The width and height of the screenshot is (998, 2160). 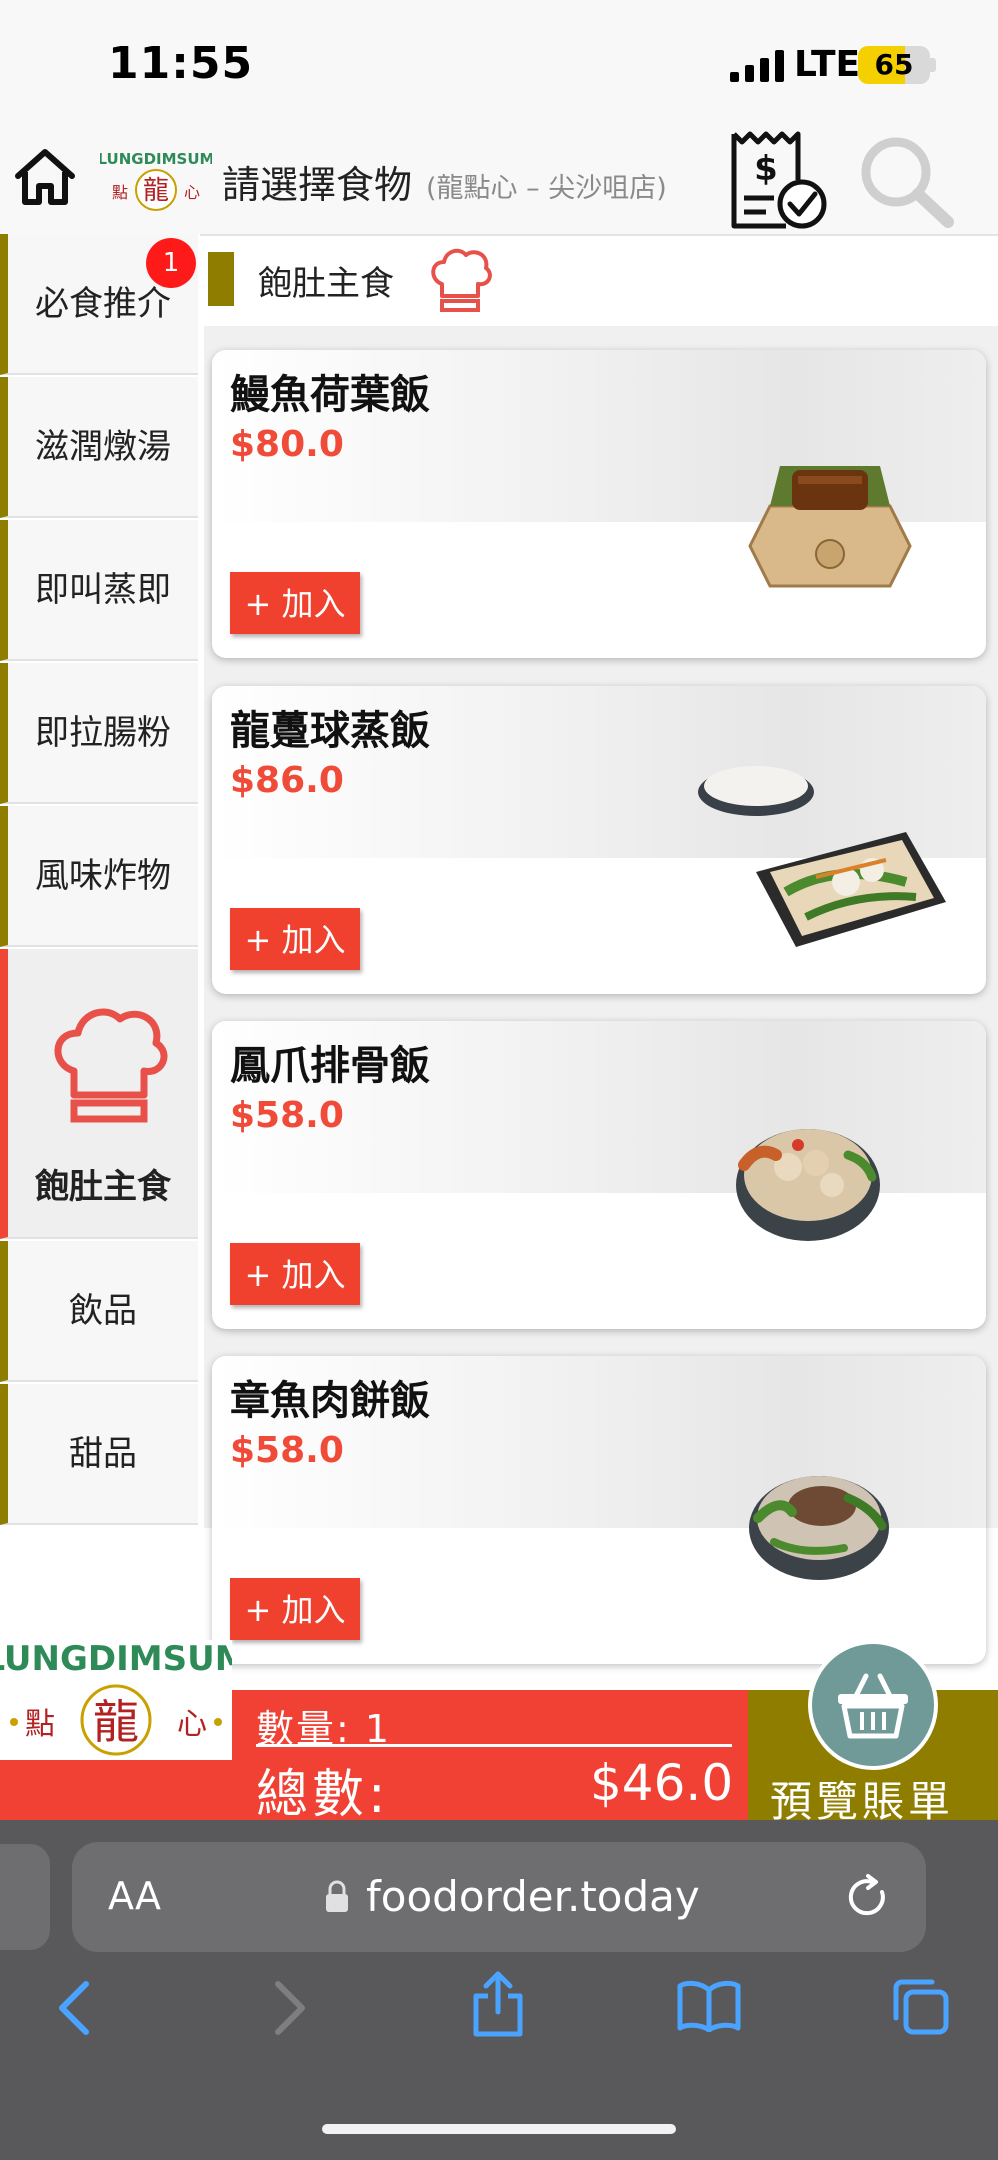 What do you see at coordinates (103, 733) in the screenshot?
I see `sidebar-item-label: 即拉腸粉` at bounding box center [103, 733].